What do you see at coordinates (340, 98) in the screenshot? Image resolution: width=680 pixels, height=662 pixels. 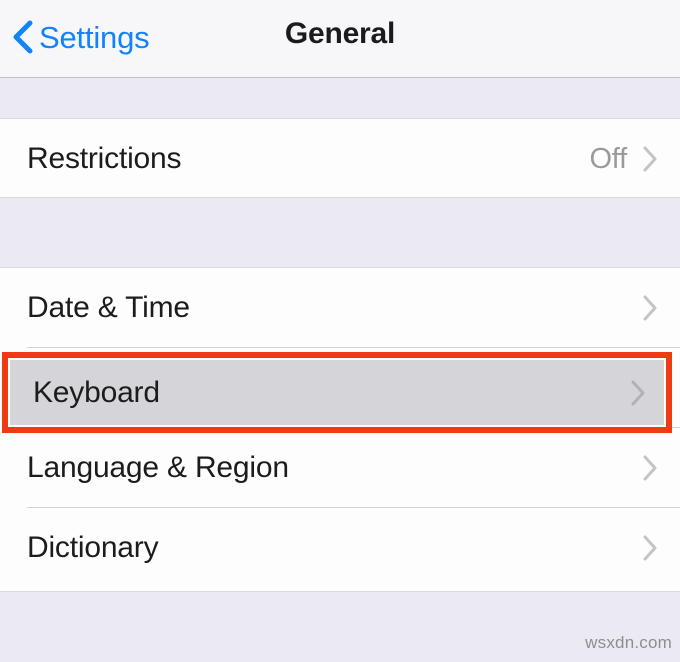 I see `section-gap-top` at bounding box center [340, 98].